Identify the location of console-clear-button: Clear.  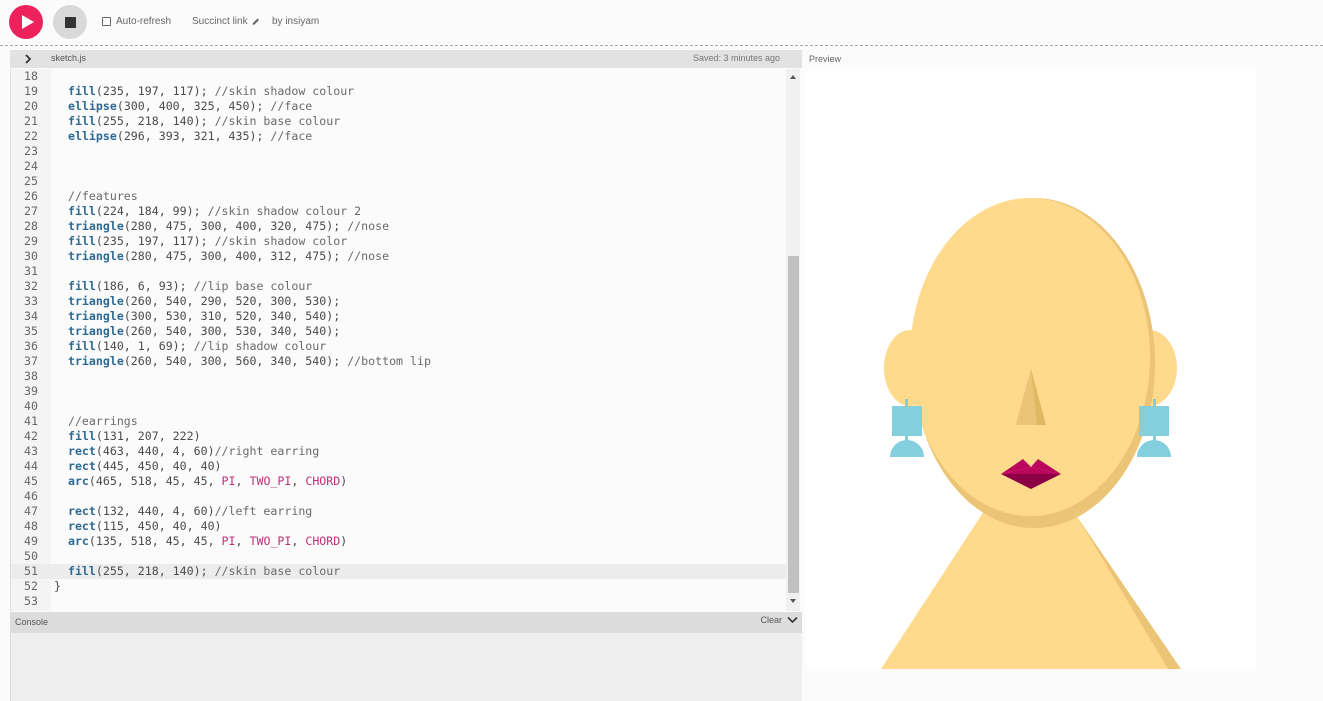
(779, 620).